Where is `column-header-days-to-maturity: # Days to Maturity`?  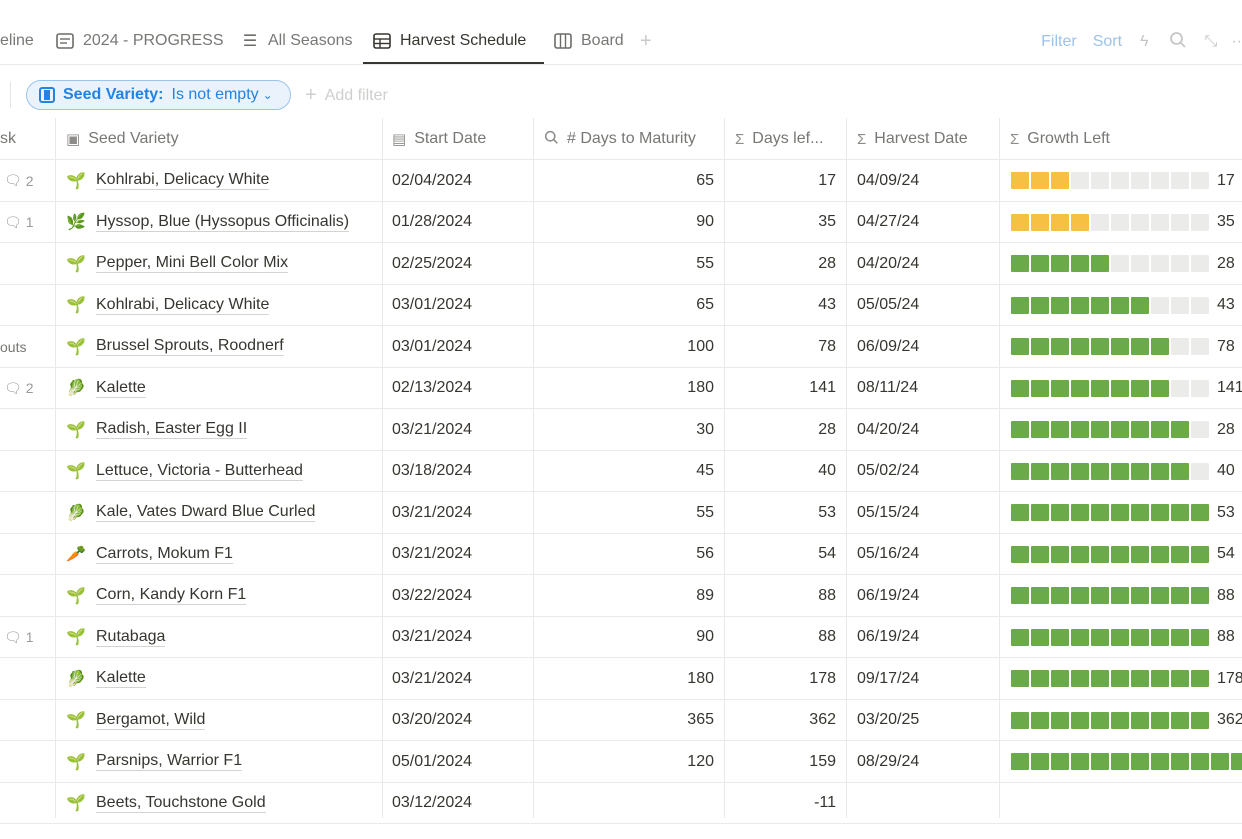
column-header-days-to-maturity: # Days to Maturity is located at coordinates (629, 139).